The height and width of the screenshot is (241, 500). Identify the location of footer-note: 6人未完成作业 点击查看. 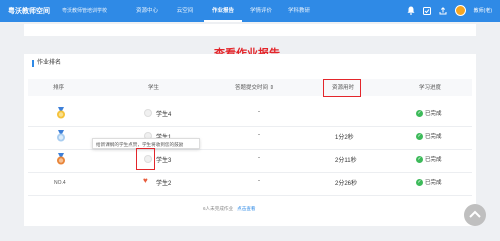
(229, 209).